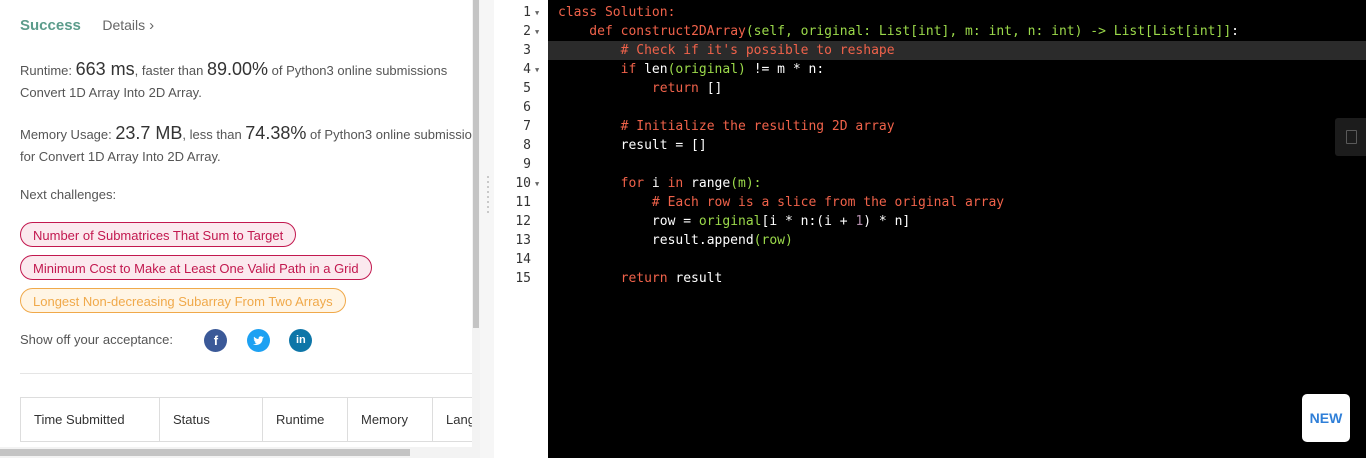  Describe the element at coordinates (521, 221) in the screenshot. I see `line-number: 12` at that location.